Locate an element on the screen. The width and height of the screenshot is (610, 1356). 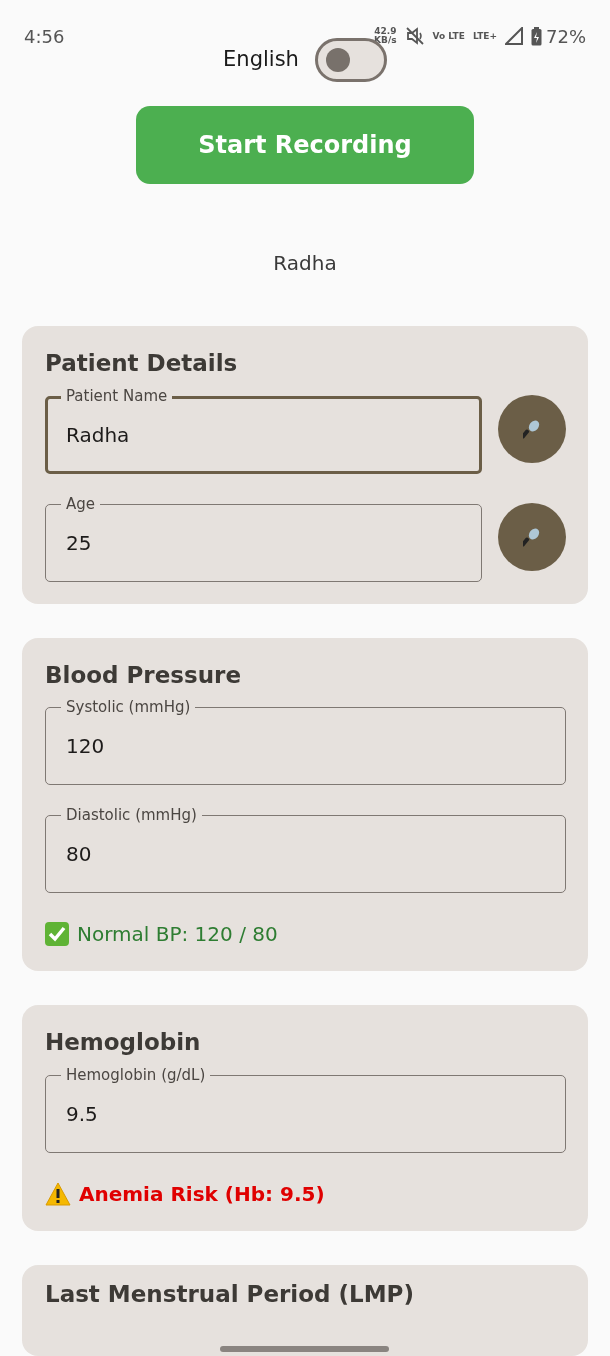
field-value: Radha is located at coordinates (98, 435).